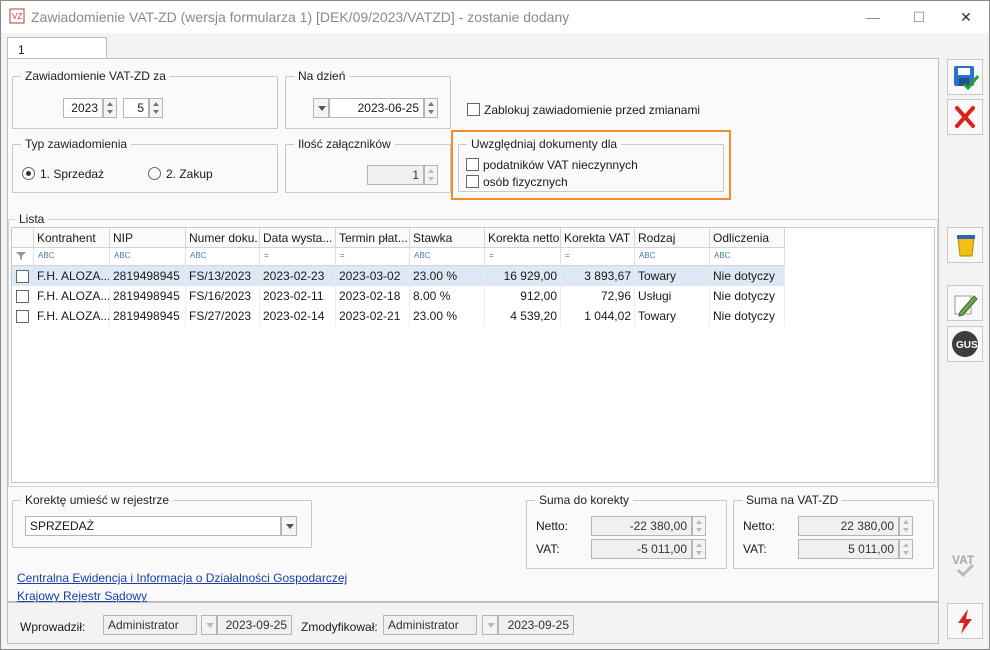 The width and height of the screenshot is (990, 650). Describe the element at coordinates (699, 526) in the screenshot. I see `sum-correction-netto-spinner` at that location.